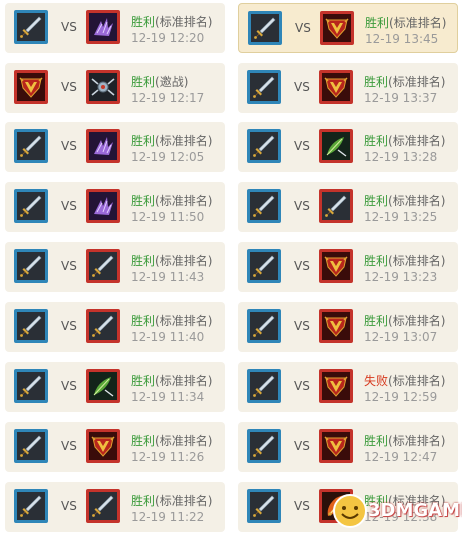 This screenshot has width=462, height=535. What do you see at coordinates (396, 511) in the screenshot?
I see `watermark-logo: 3DMGAME` at bounding box center [396, 511].